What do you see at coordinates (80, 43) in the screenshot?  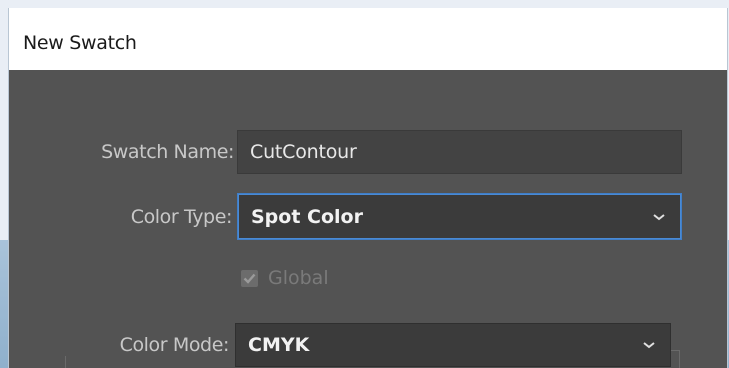 I see `dialog-title: New Swatch` at bounding box center [80, 43].